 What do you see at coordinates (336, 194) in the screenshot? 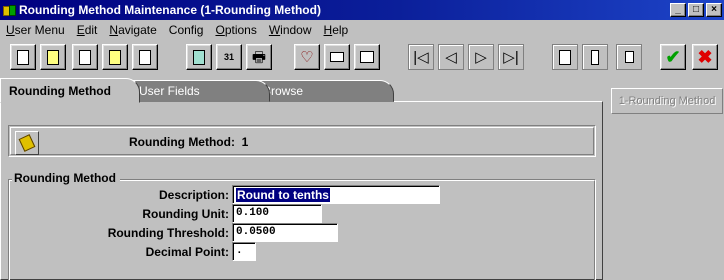
I see `description-field: Round to tenths` at bounding box center [336, 194].